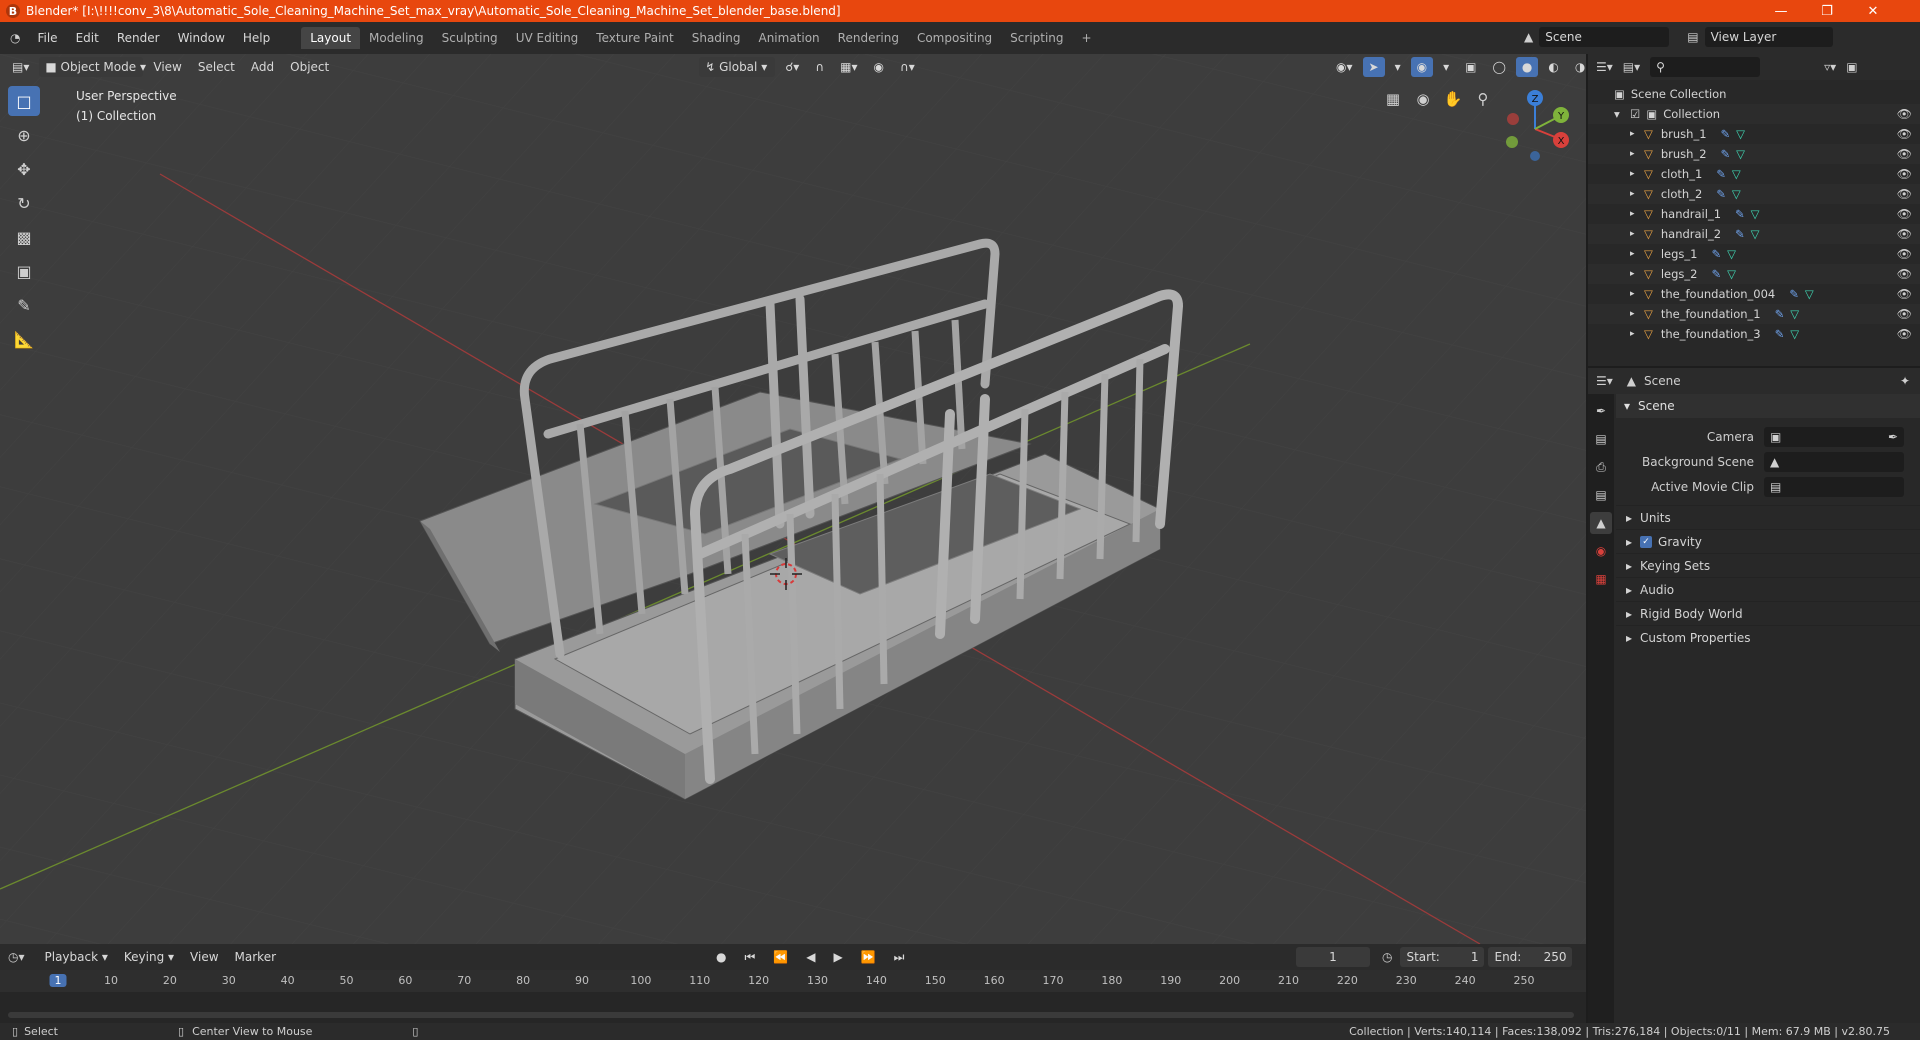  Describe the element at coordinates (1483, 99) in the screenshot. I see `zoom-icon: ⚲` at that location.